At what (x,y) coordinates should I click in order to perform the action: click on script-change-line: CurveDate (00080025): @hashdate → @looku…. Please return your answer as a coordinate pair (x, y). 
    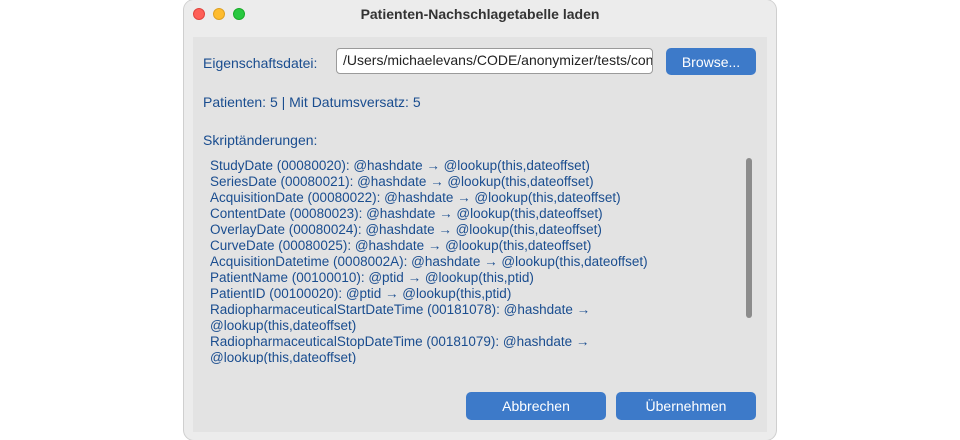
    Looking at the image, I should click on (401, 245).